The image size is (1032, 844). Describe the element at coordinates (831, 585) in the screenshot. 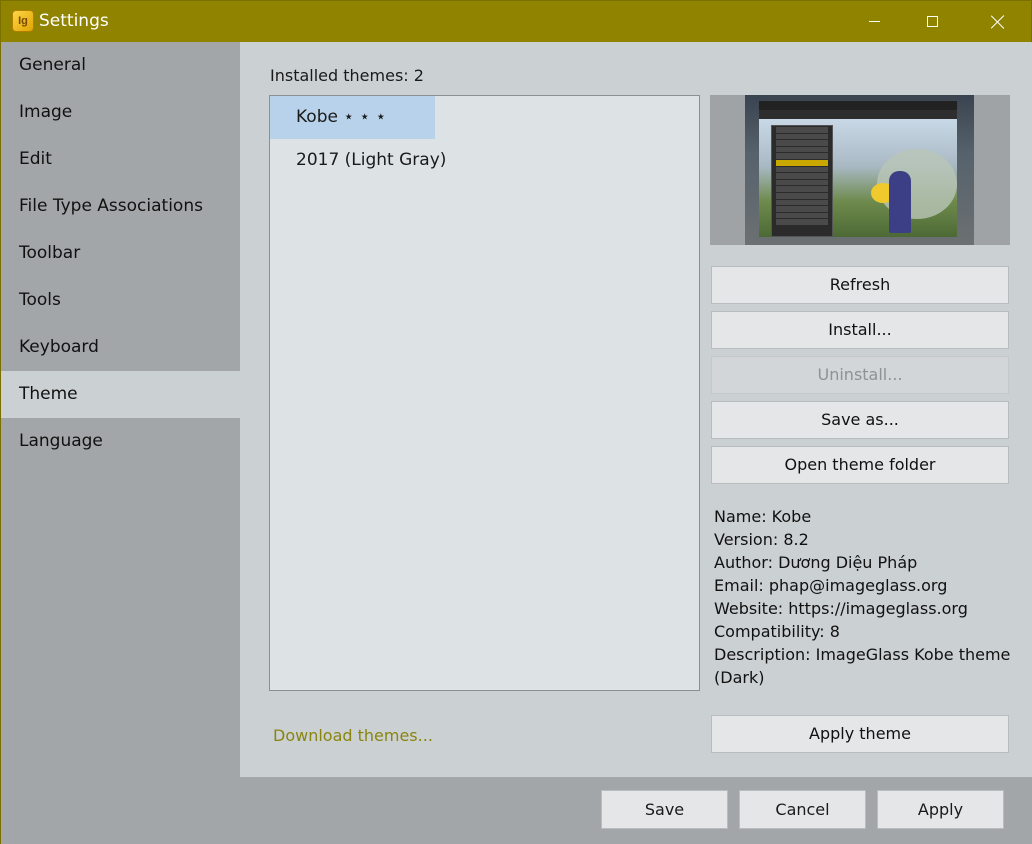

I see `theme-info-email: Email: phap@imageglass.org` at that location.